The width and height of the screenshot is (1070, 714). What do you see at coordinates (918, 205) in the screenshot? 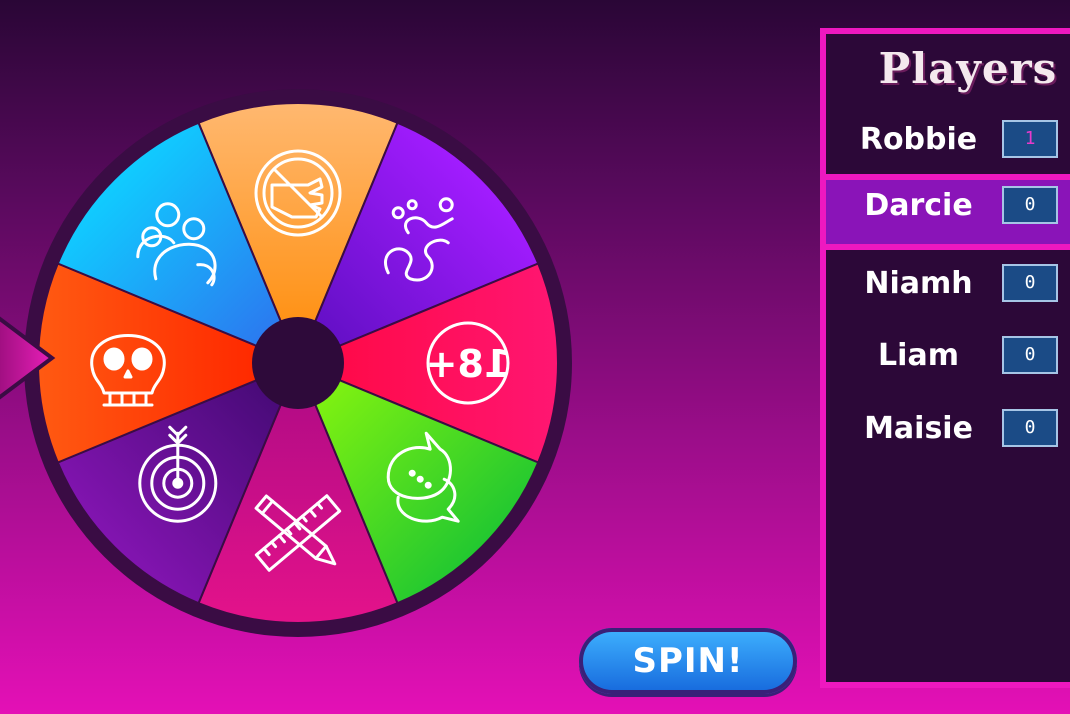
I see `player-name: Darcie` at bounding box center [918, 205].